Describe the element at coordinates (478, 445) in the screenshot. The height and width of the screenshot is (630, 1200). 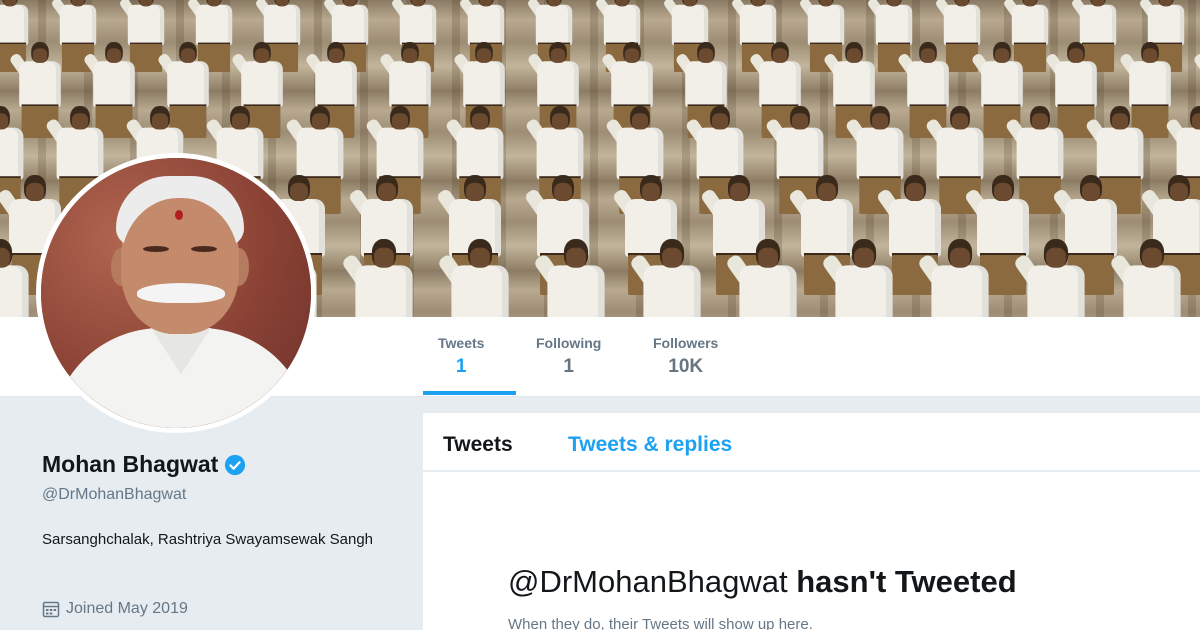
I see `tab-tweets: Tweets` at that location.